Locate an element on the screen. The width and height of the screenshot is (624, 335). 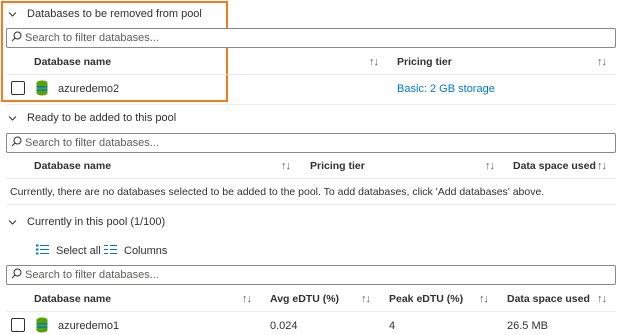
columns-button: Columns is located at coordinates (135, 251).